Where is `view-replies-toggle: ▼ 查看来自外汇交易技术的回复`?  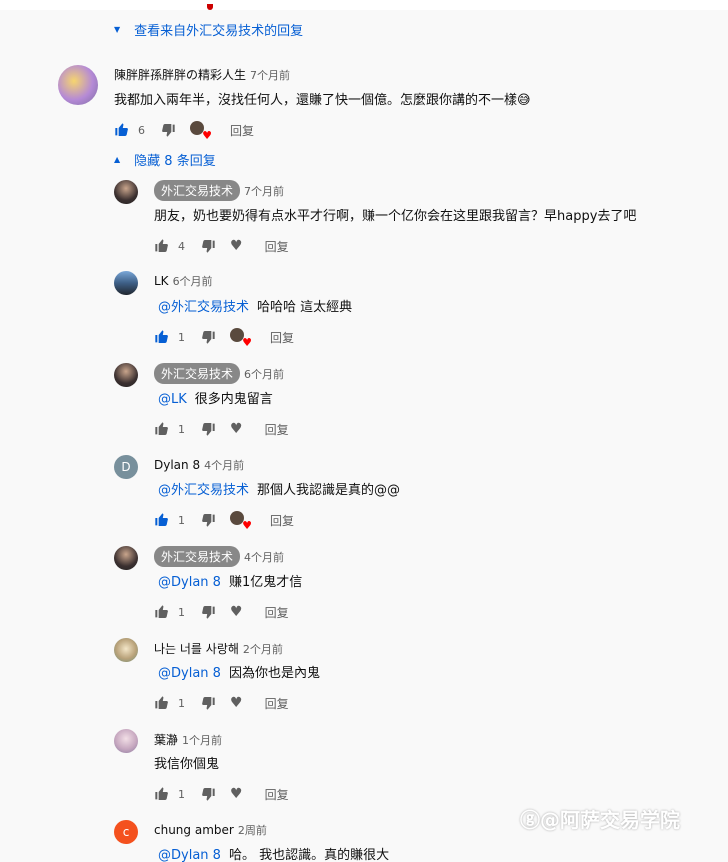 view-replies-toggle: ▼ 查看来自外汇交易技术的回复 is located at coordinates (208, 29).